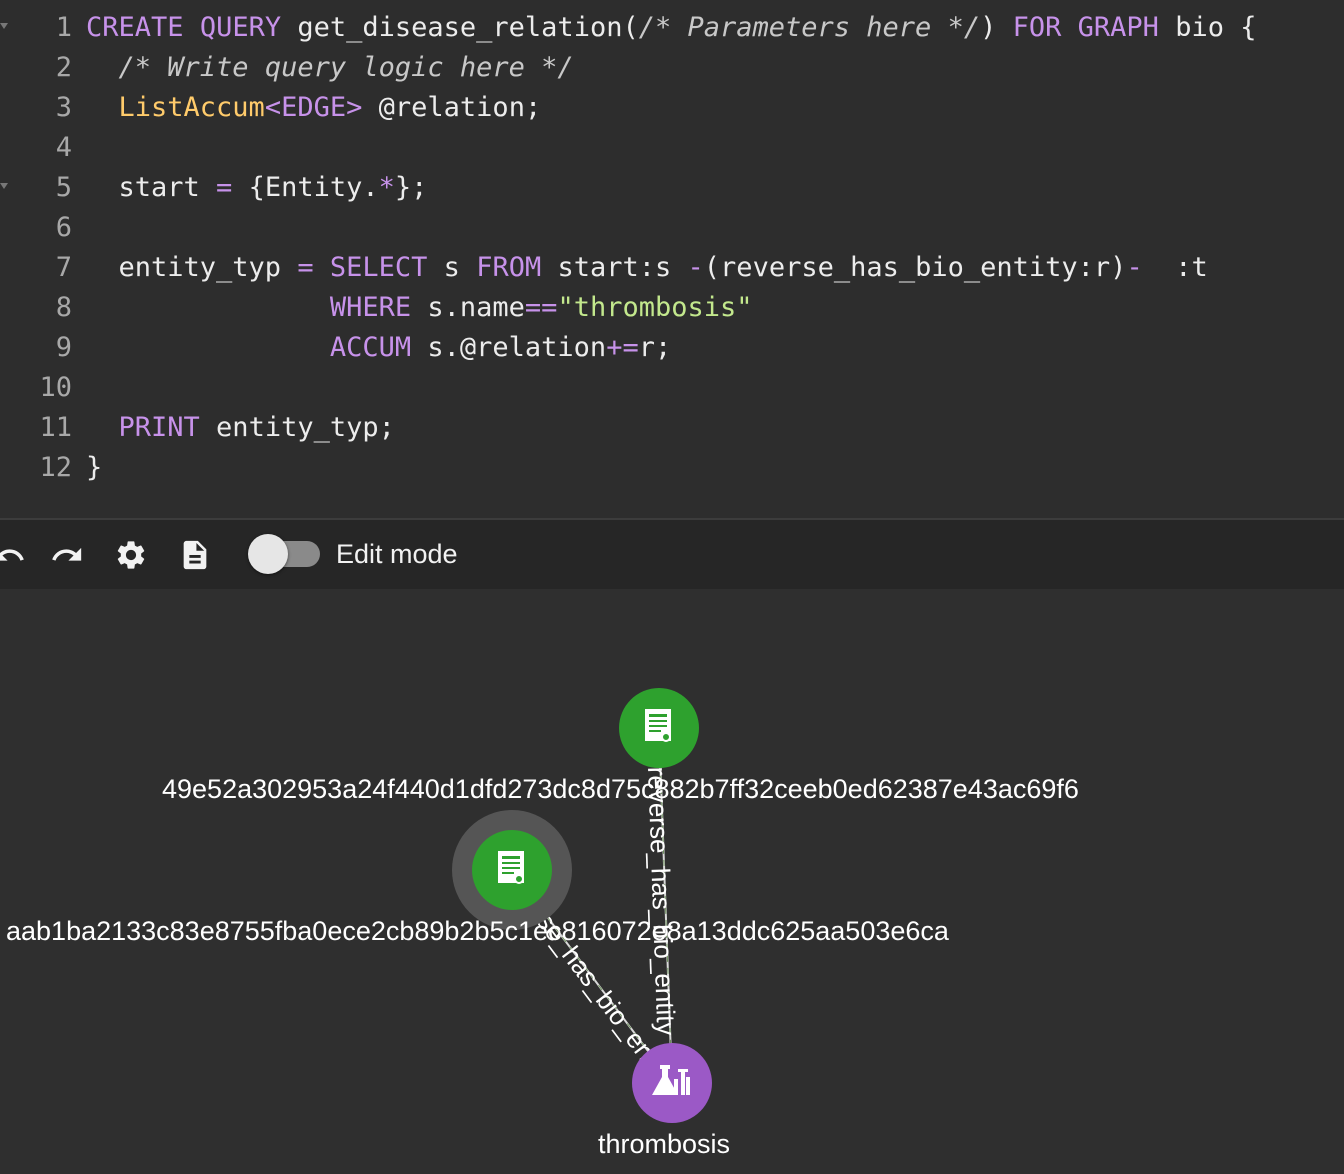 This screenshot has width=1344, height=1174. What do you see at coordinates (63, 347) in the screenshot?
I see `line-number: 9` at bounding box center [63, 347].